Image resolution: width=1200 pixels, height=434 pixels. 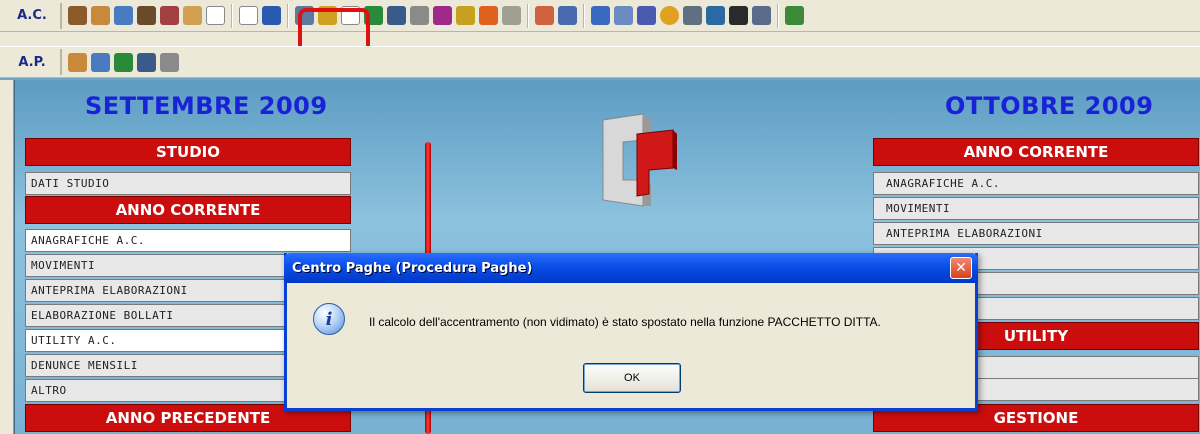 What do you see at coordinates (188, 152) in the screenshot?
I see `section-header-studio: STUDIO` at bounding box center [188, 152].